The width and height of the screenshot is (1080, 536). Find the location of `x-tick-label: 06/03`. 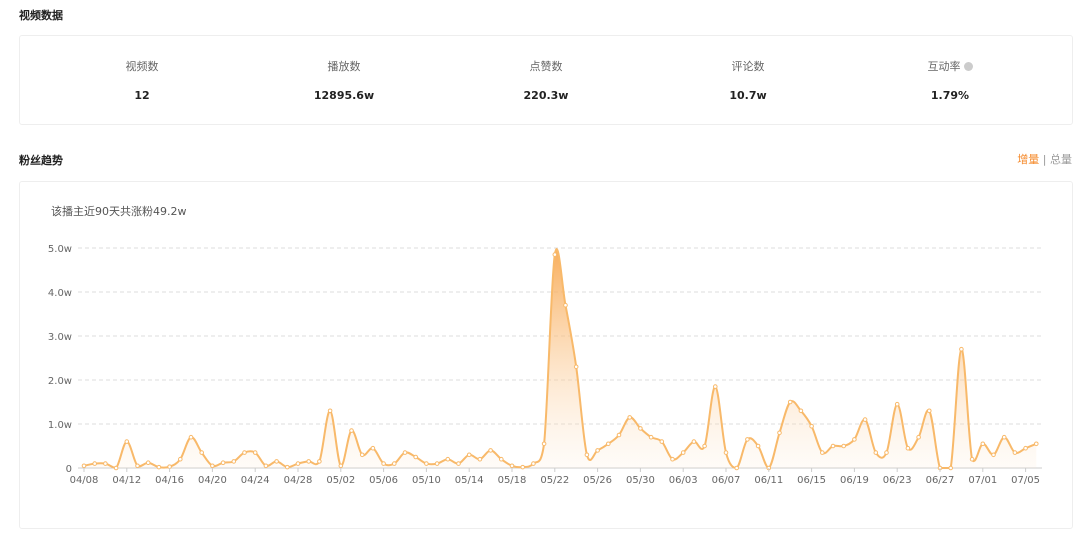

x-tick-label: 06/03 is located at coordinates (683, 480).